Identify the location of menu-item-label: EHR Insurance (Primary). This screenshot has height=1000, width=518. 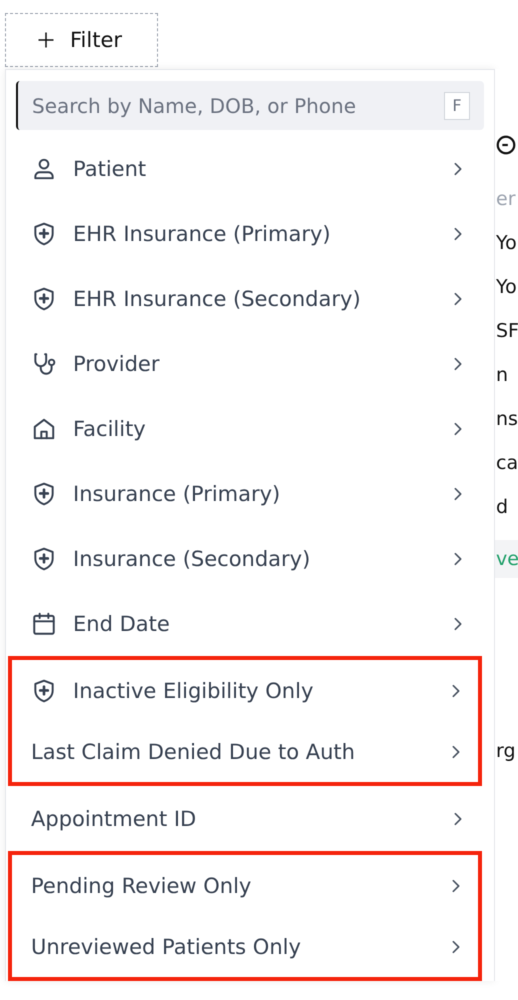
(202, 234).